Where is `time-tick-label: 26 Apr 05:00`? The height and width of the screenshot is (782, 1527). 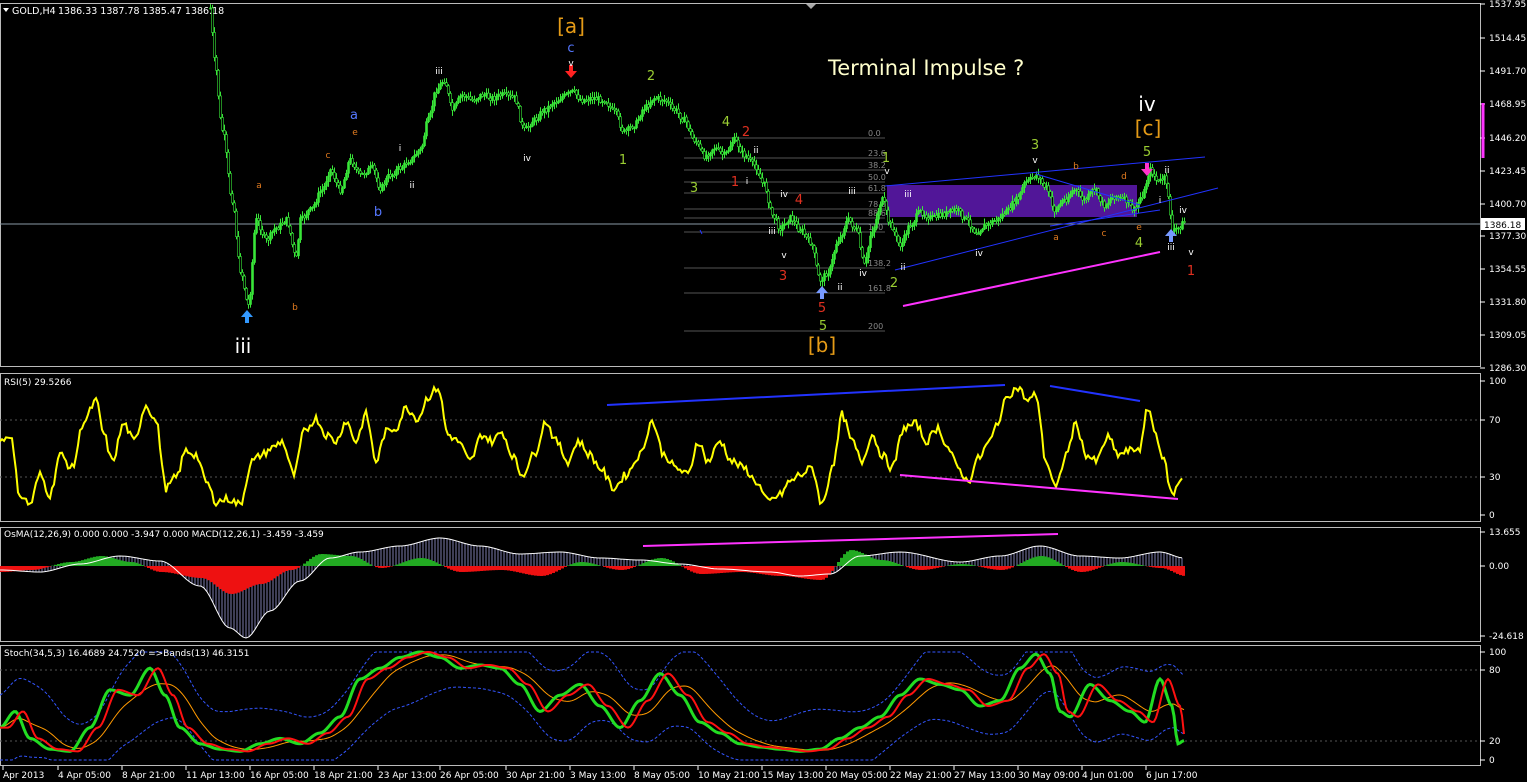 time-tick-label: 26 Apr 05:00 is located at coordinates (469, 776).